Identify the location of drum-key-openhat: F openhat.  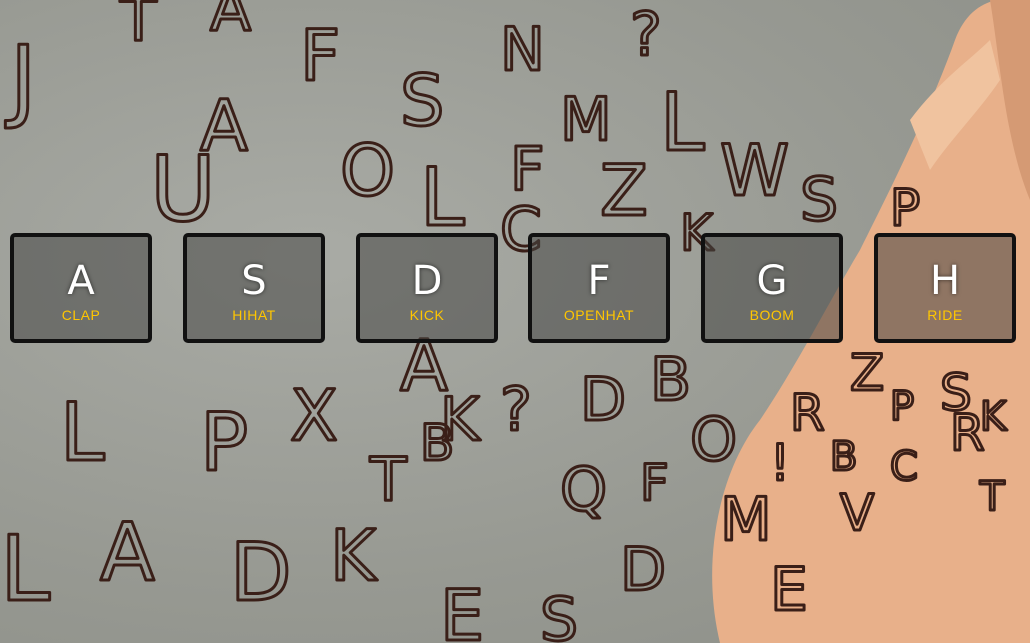
(599, 288).